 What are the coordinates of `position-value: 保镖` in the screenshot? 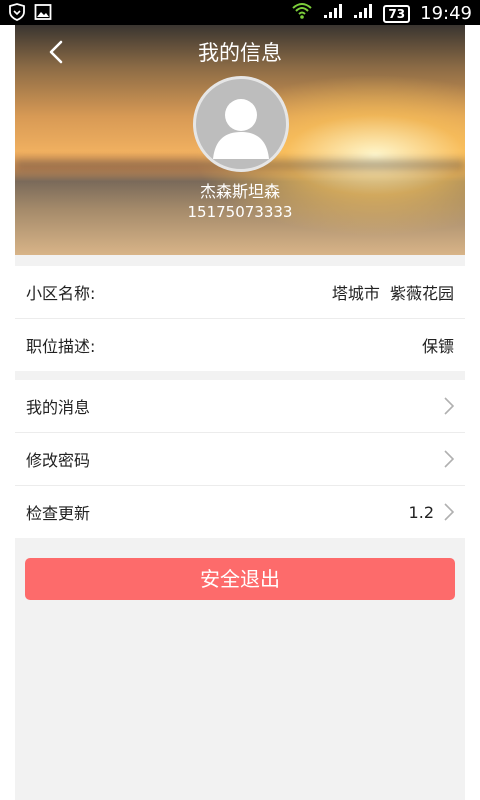 It's located at (437, 346).